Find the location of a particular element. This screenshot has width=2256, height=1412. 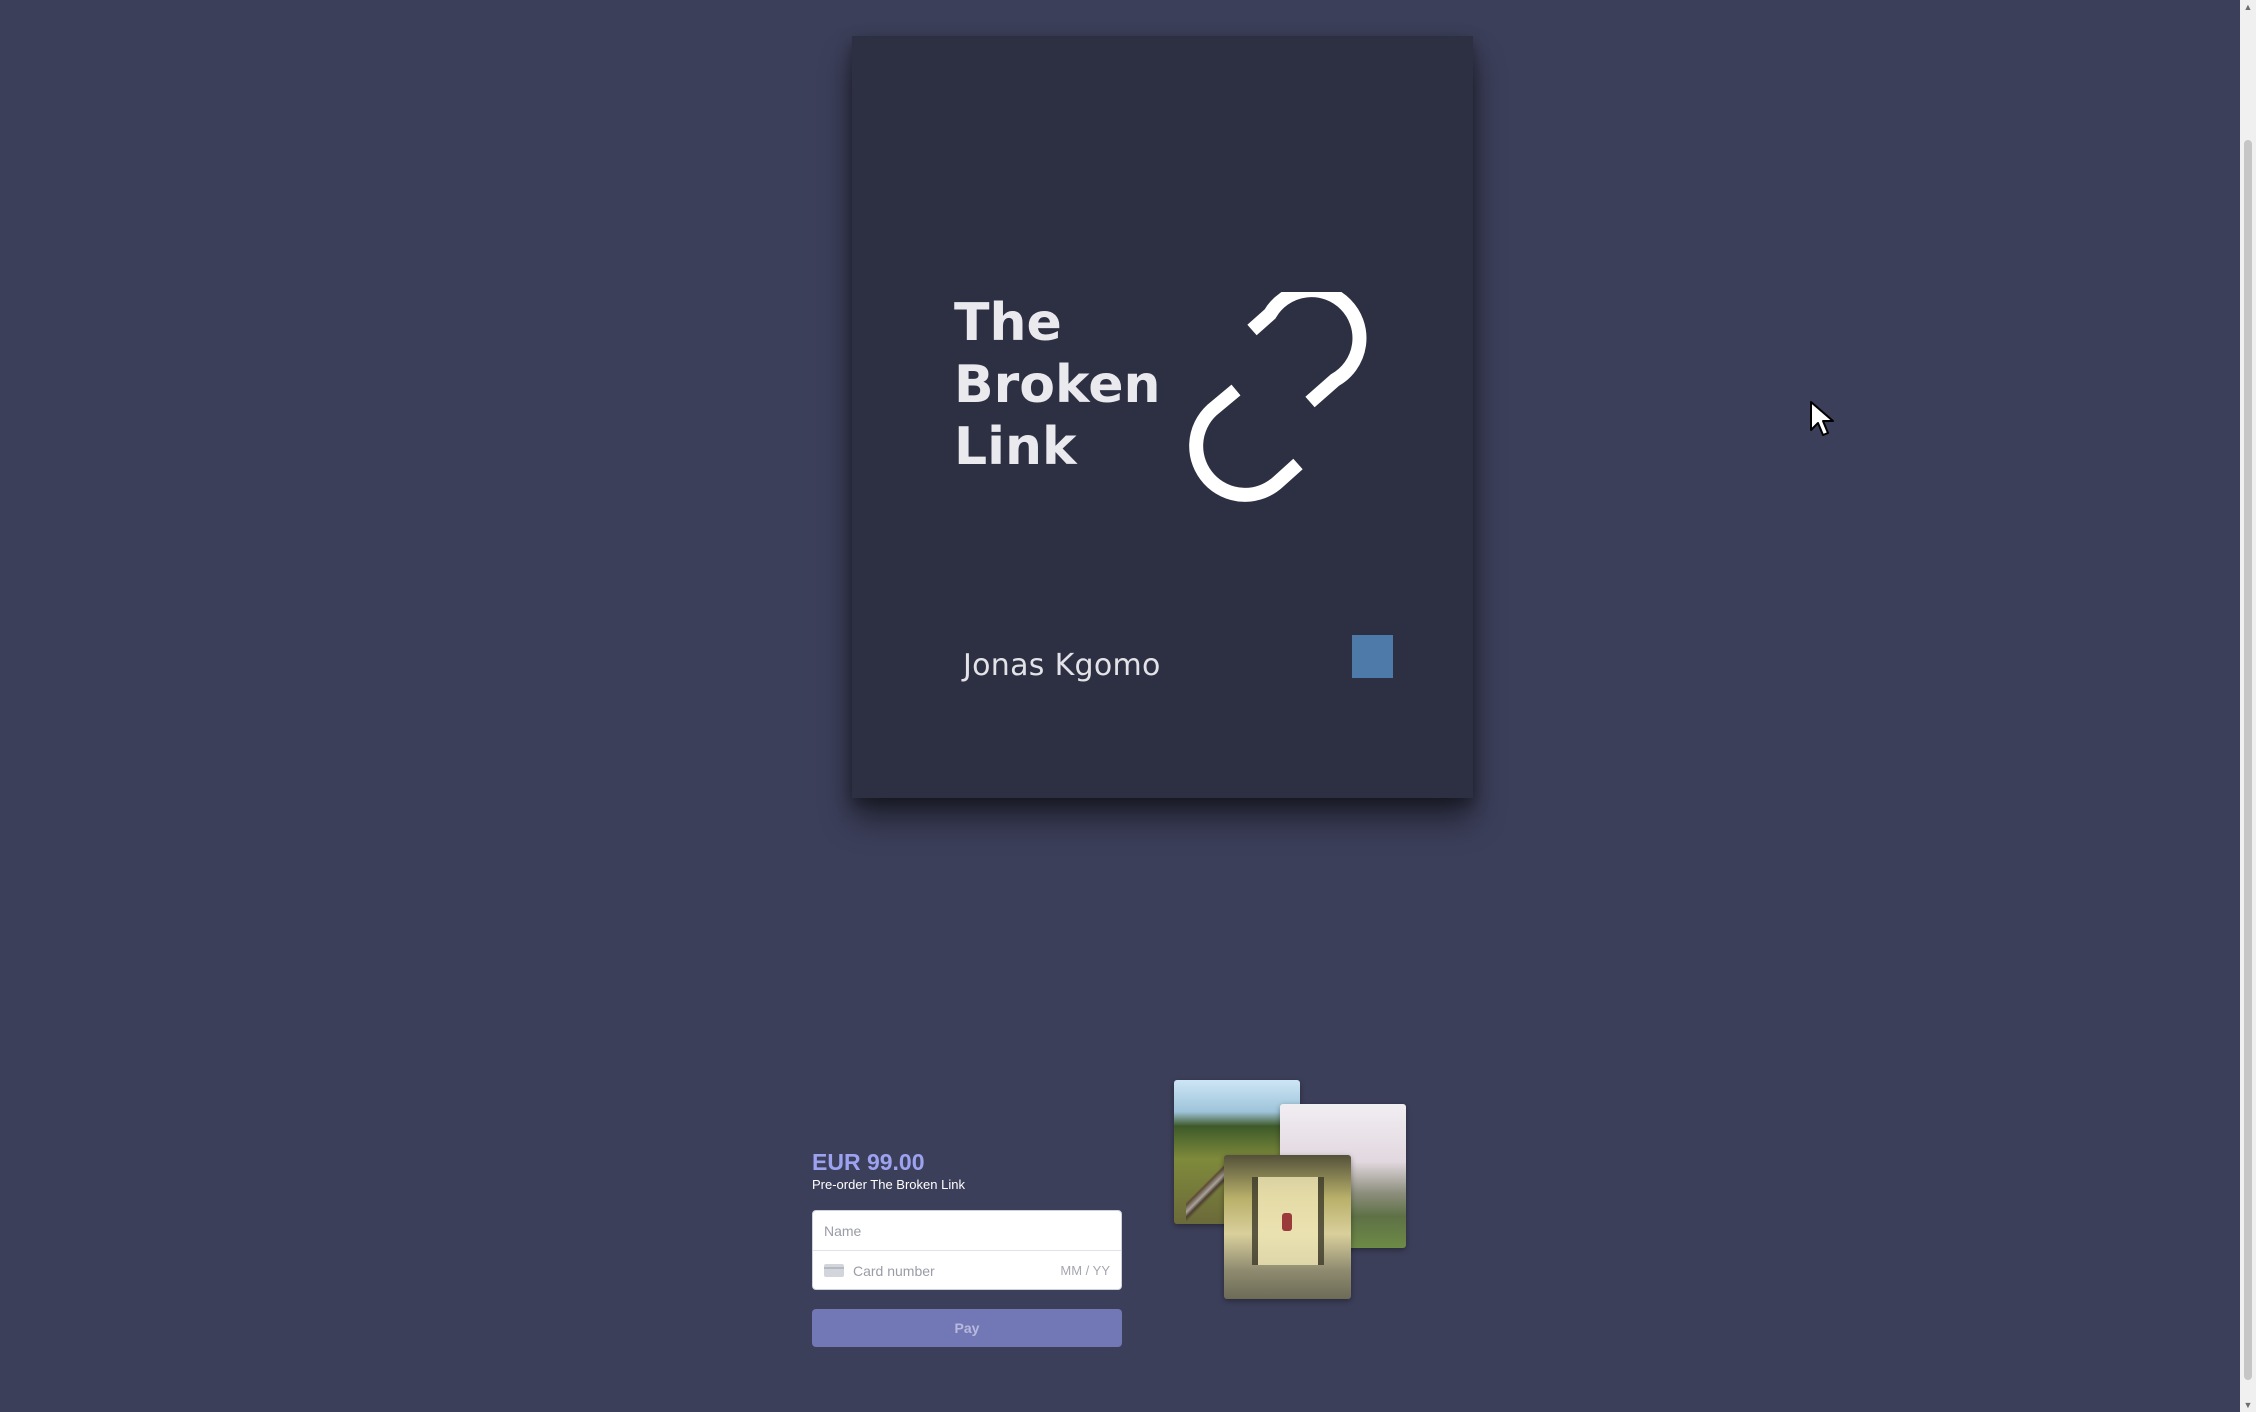

scroll-up-icon: ▲ is located at coordinates (2248, 7).